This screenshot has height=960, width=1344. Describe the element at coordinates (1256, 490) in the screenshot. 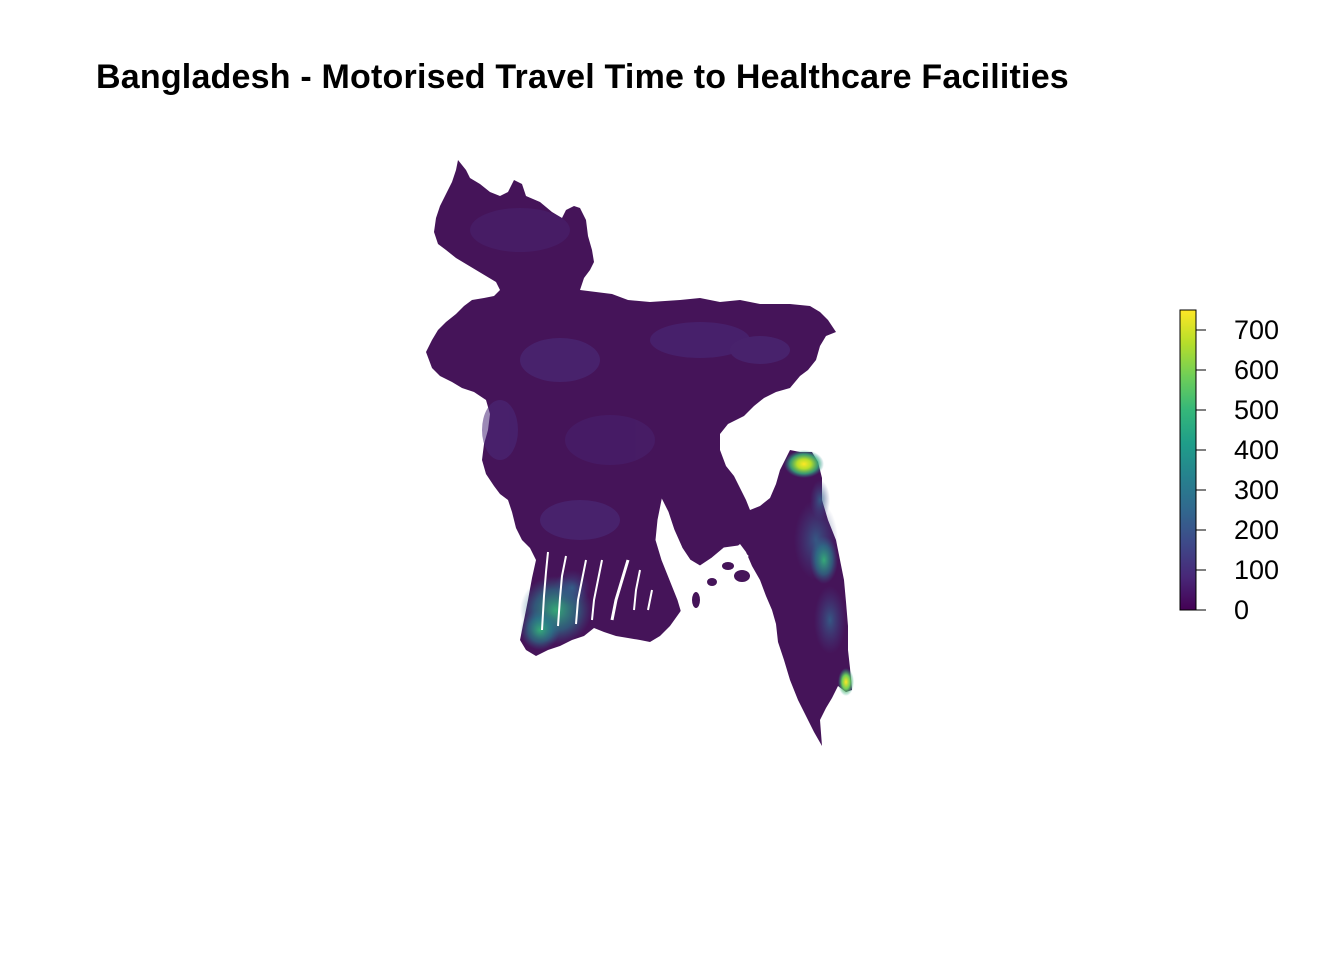

I see `legend-tick-label: 300` at that location.